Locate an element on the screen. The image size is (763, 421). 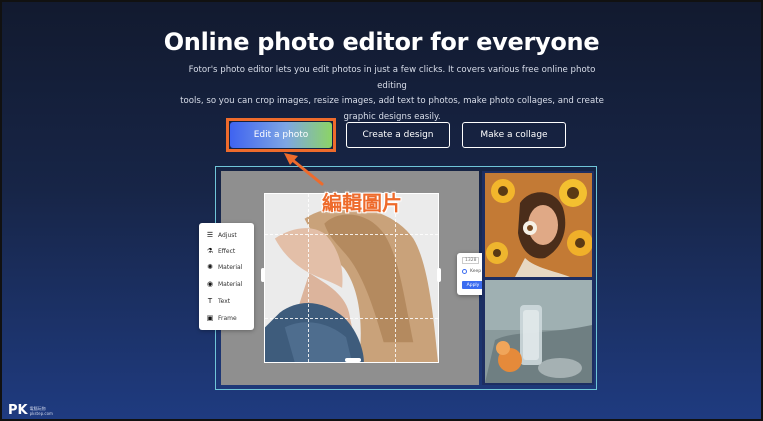
circle-icon: ◉ is located at coordinates (210, 284).